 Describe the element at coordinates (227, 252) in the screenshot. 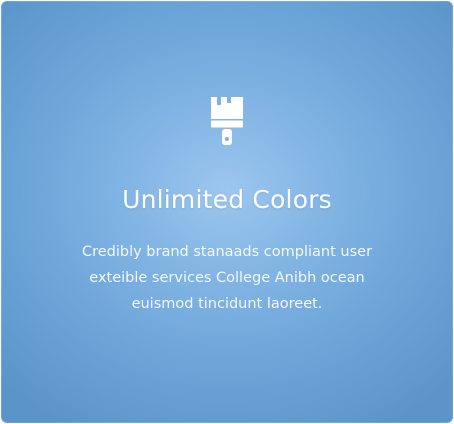

I see `description-line: Credibly brand stanaads compliant user` at that location.